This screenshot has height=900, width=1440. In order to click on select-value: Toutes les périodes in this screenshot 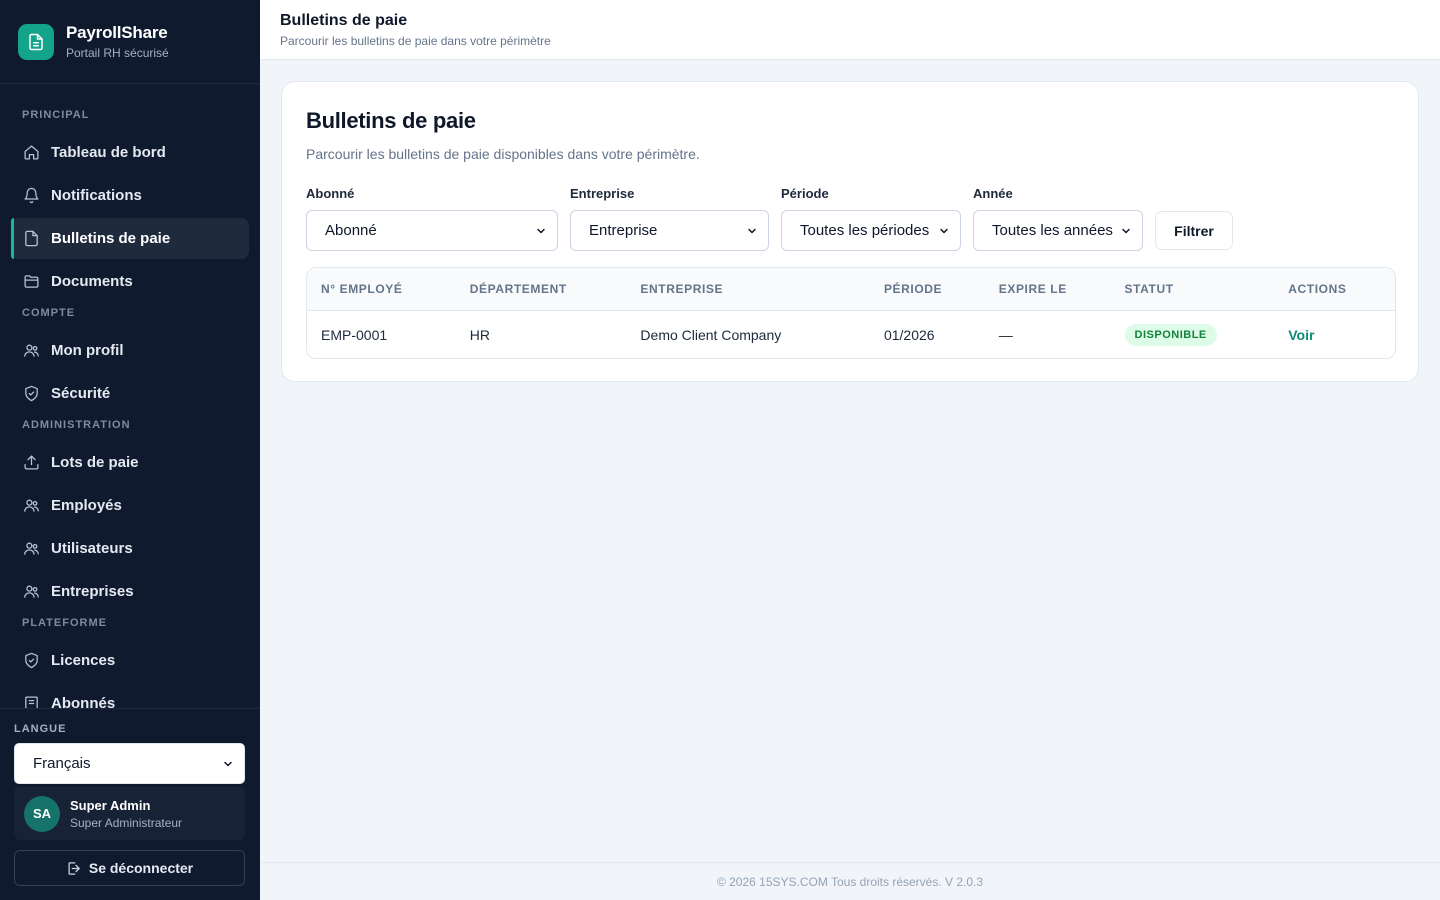, I will do `click(865, 230)`.